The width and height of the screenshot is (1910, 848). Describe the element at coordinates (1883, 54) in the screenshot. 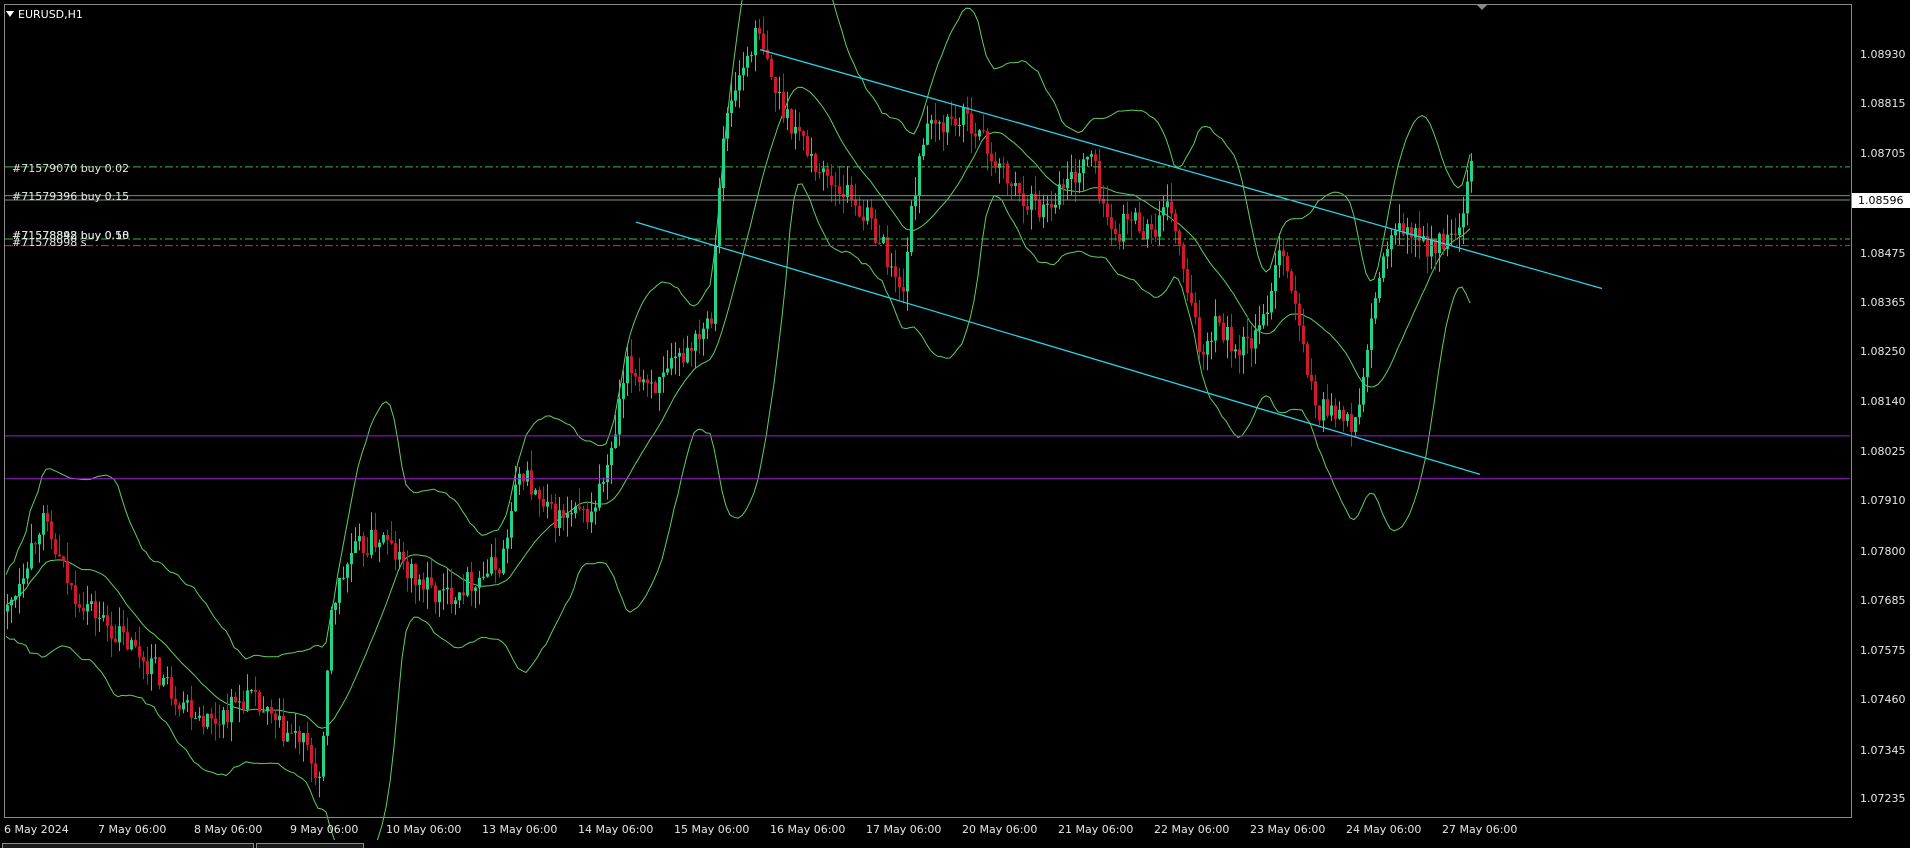

I see `price-axis-label: 1.08930` at that location.